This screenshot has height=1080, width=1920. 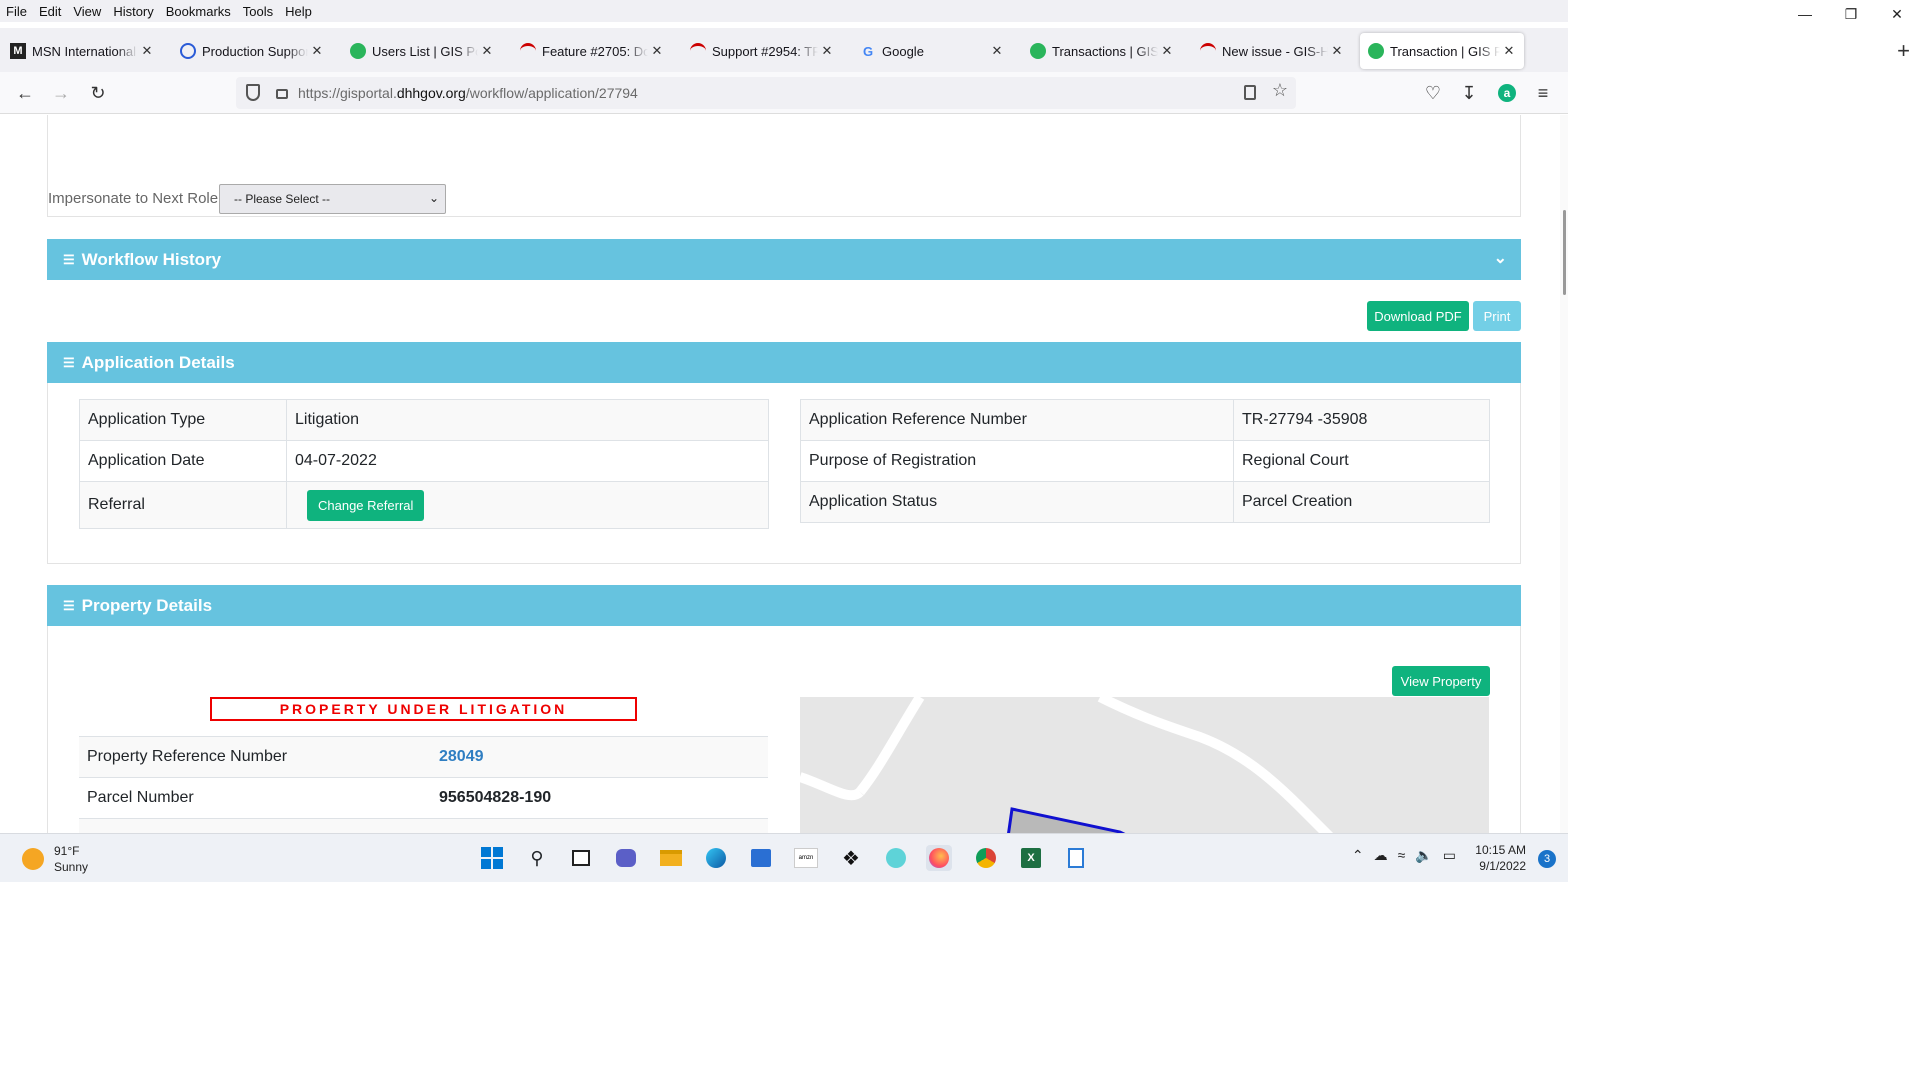 What do you see at coordinates (626, 858) in the screenshot?
I see `teams-chat-icon` at bounding box center [626, 858].